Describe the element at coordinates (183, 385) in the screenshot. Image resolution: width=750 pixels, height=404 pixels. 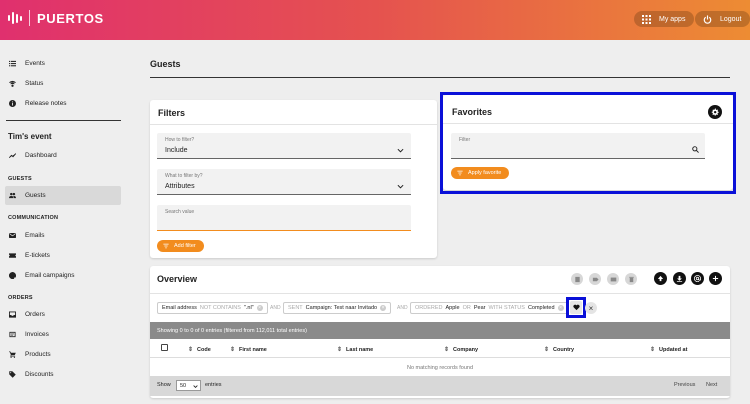
I see `page-size-value: 50` at that location.